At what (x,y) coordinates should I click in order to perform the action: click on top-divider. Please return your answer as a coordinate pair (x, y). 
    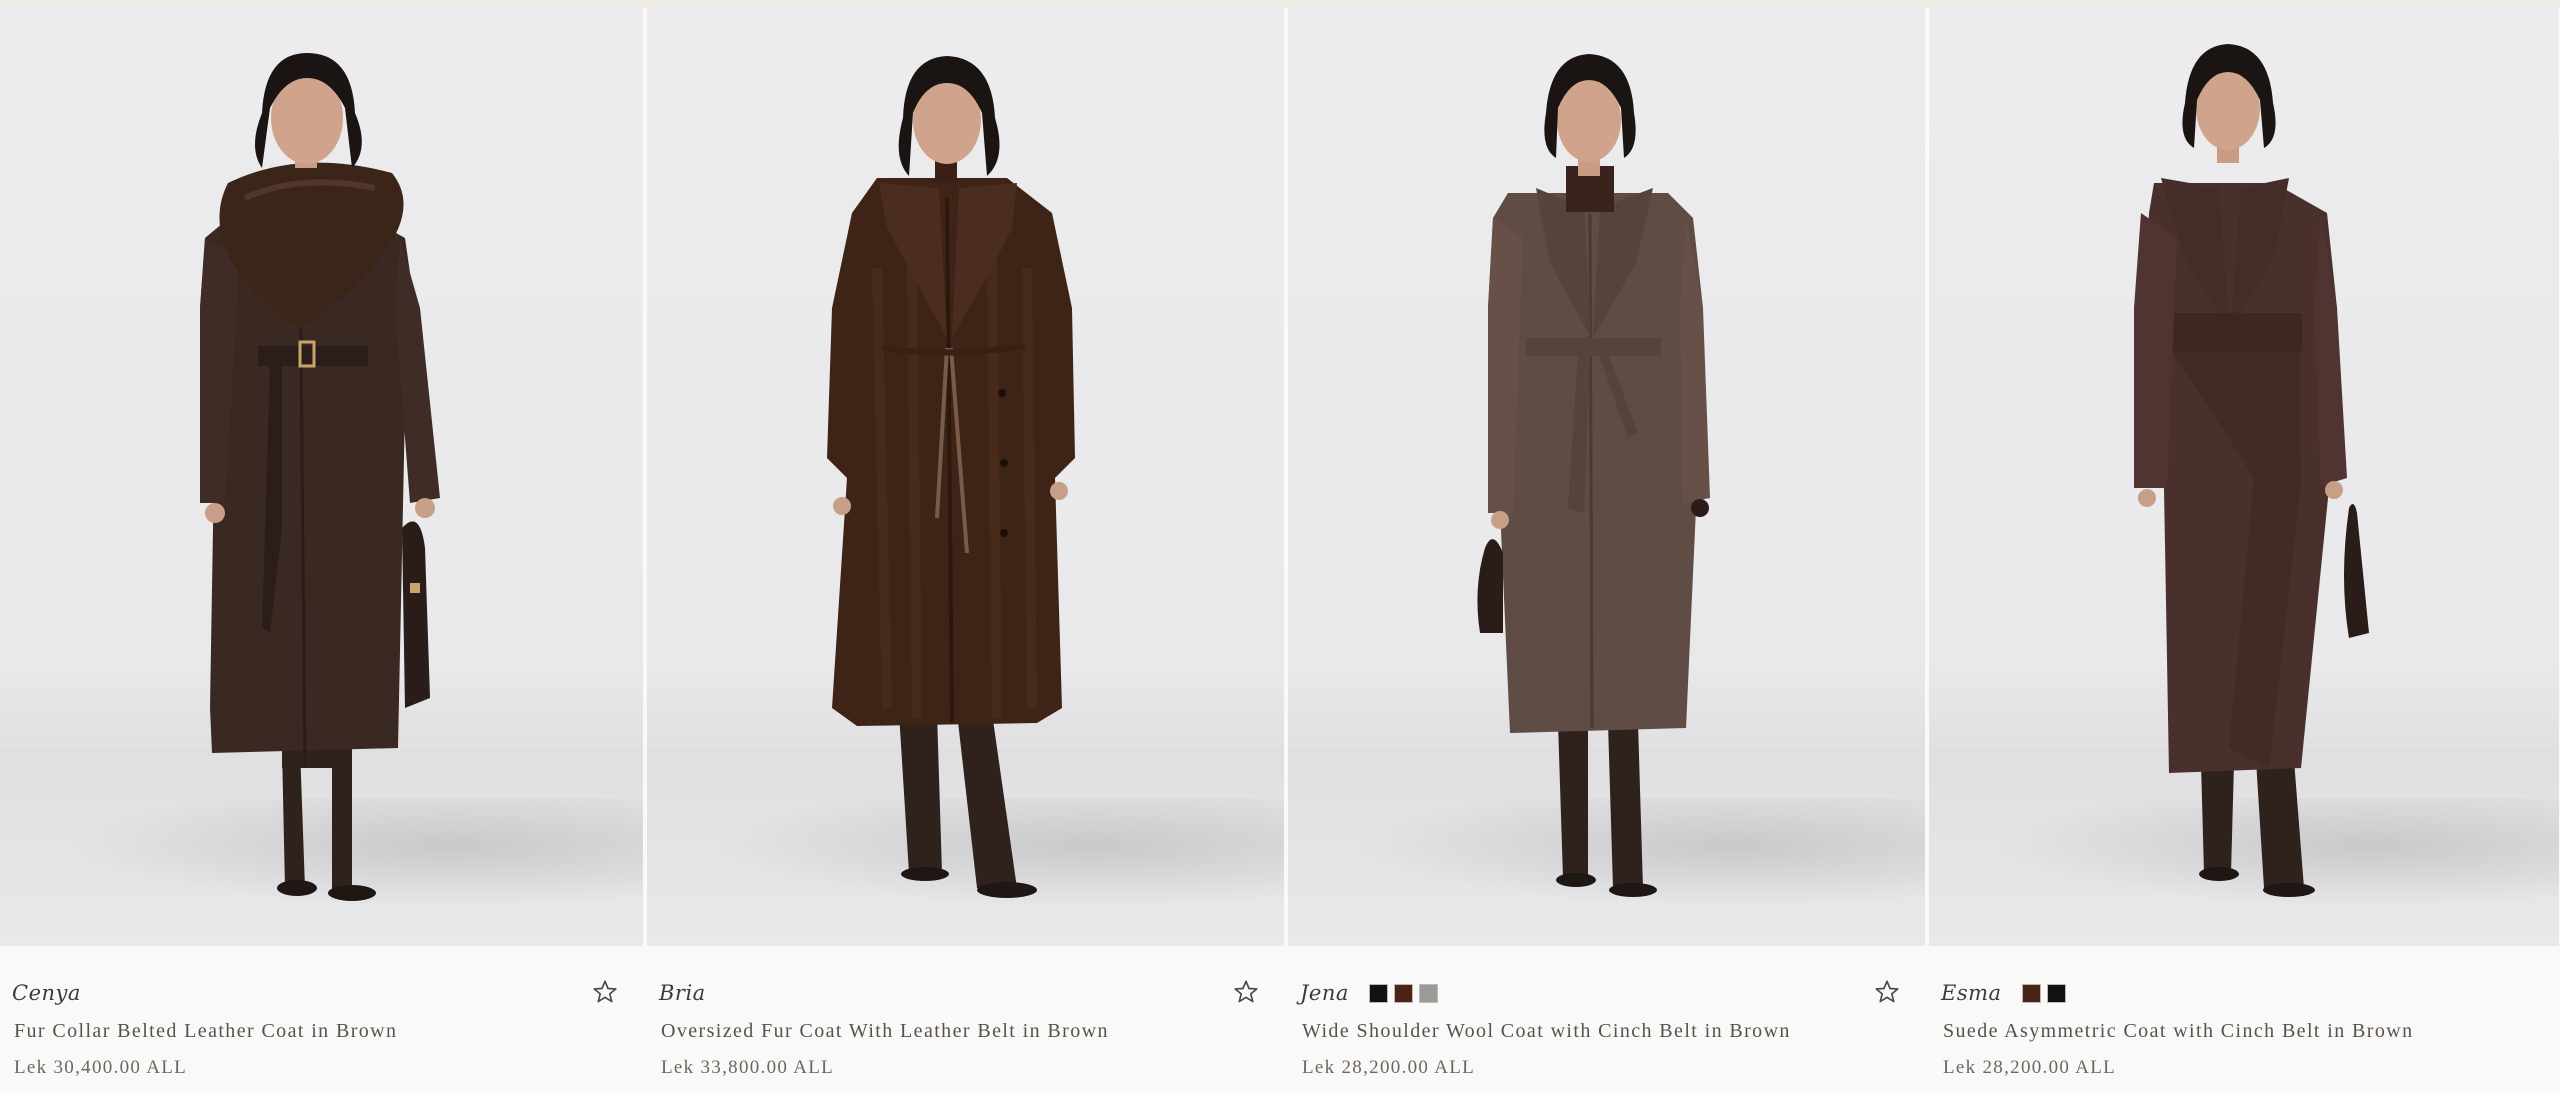
    Looking at the image, I should click on (1280, 4).